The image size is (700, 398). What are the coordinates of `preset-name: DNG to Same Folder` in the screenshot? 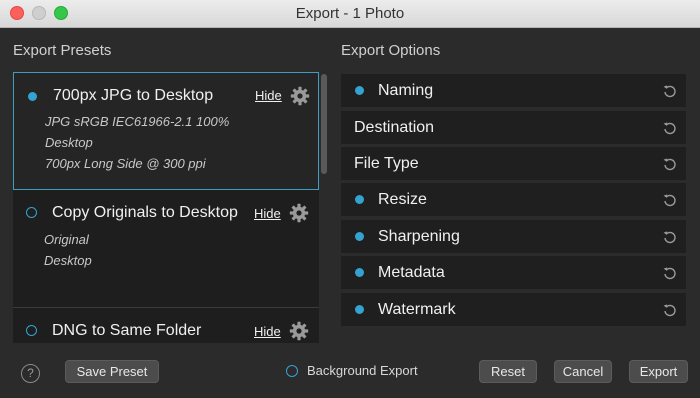 It's located at (127, 330).